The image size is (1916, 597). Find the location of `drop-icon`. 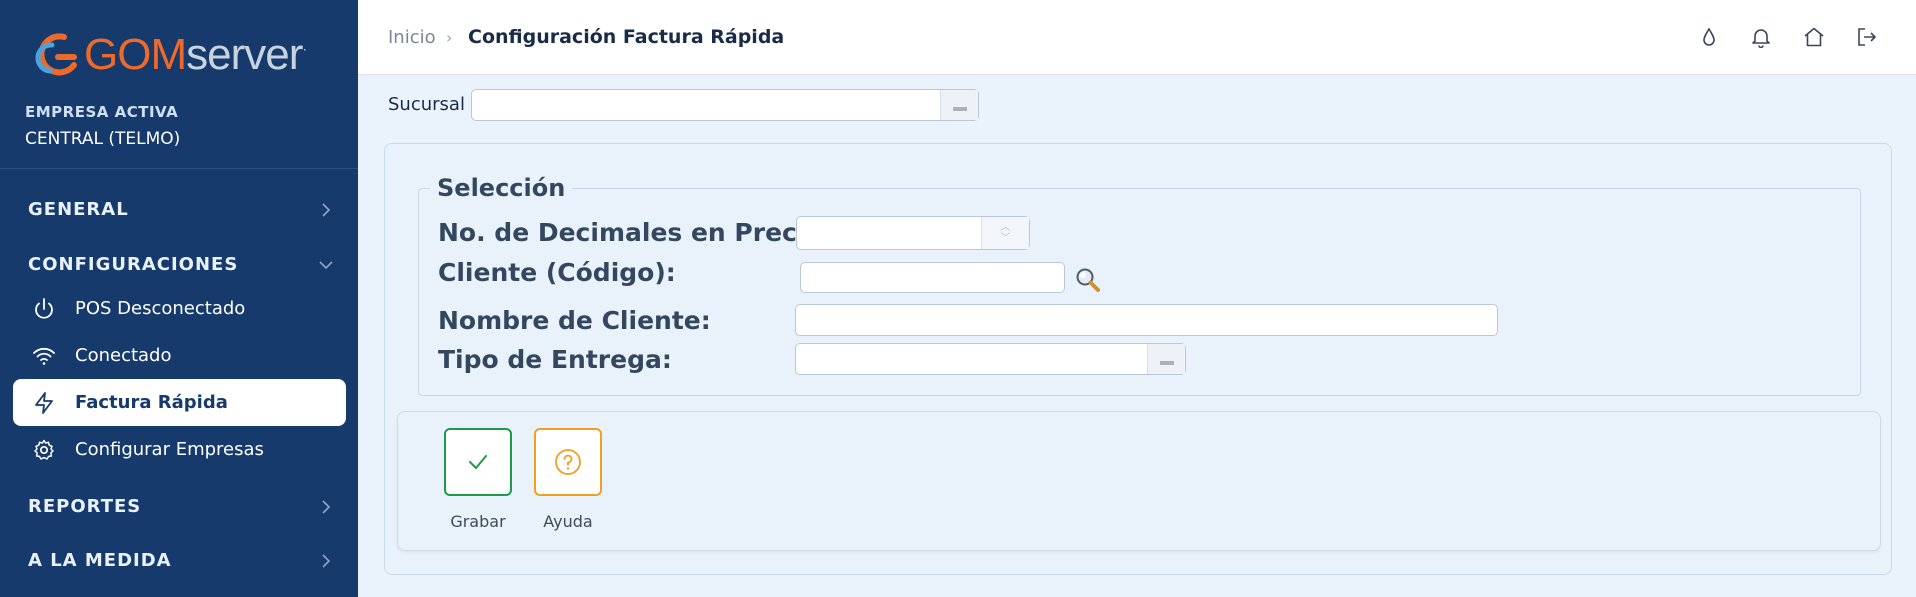

drop-icon is located at coordinates (1709, 37).